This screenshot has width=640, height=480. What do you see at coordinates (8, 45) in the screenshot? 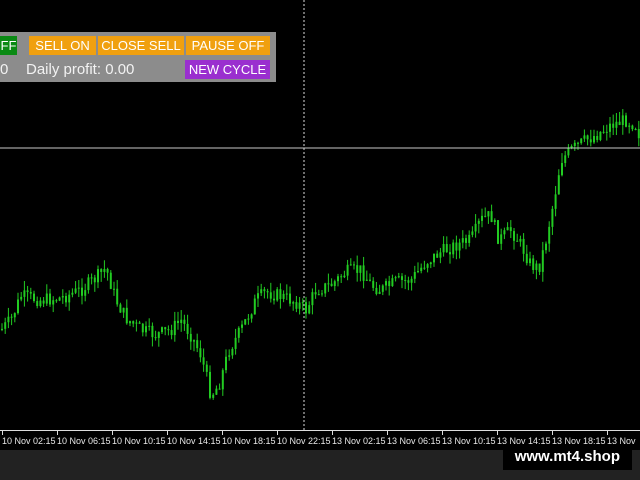
I see `buy-toggle-button: FF` at bounding box center [8, 45].